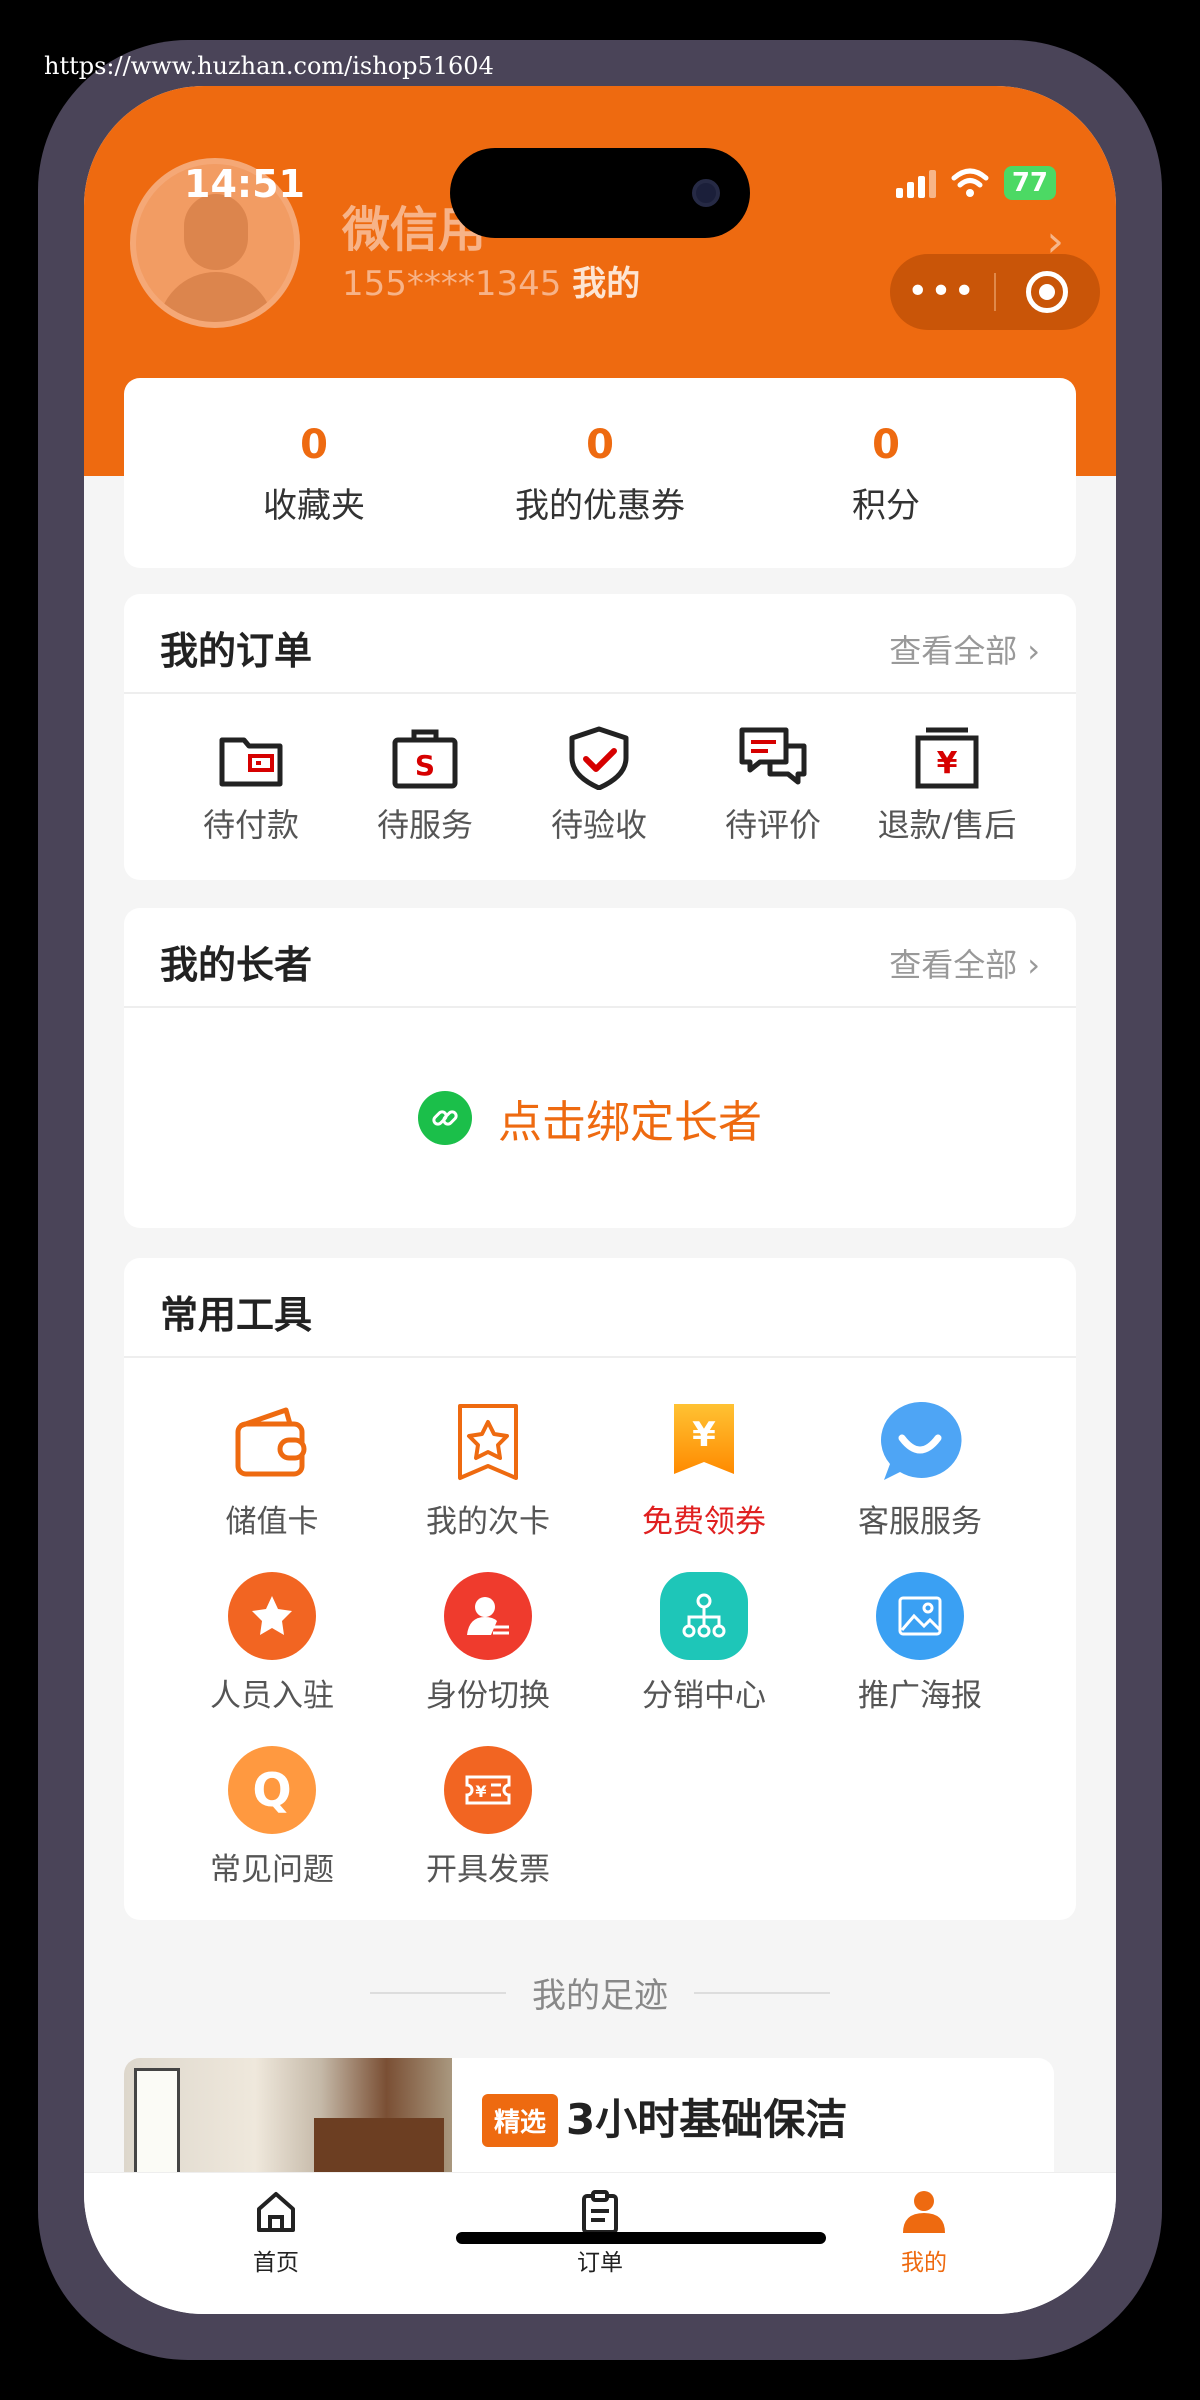 The image size is (1200, 2400). I want to click on section-title: 我的订单, so click(236, 651).